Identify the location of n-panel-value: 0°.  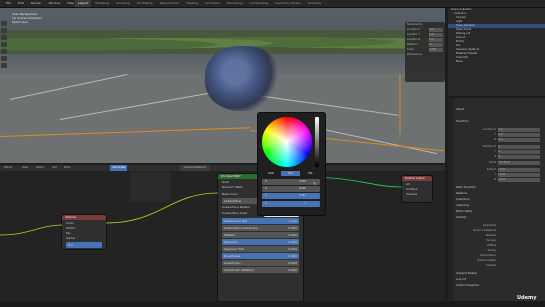
(436, 45).